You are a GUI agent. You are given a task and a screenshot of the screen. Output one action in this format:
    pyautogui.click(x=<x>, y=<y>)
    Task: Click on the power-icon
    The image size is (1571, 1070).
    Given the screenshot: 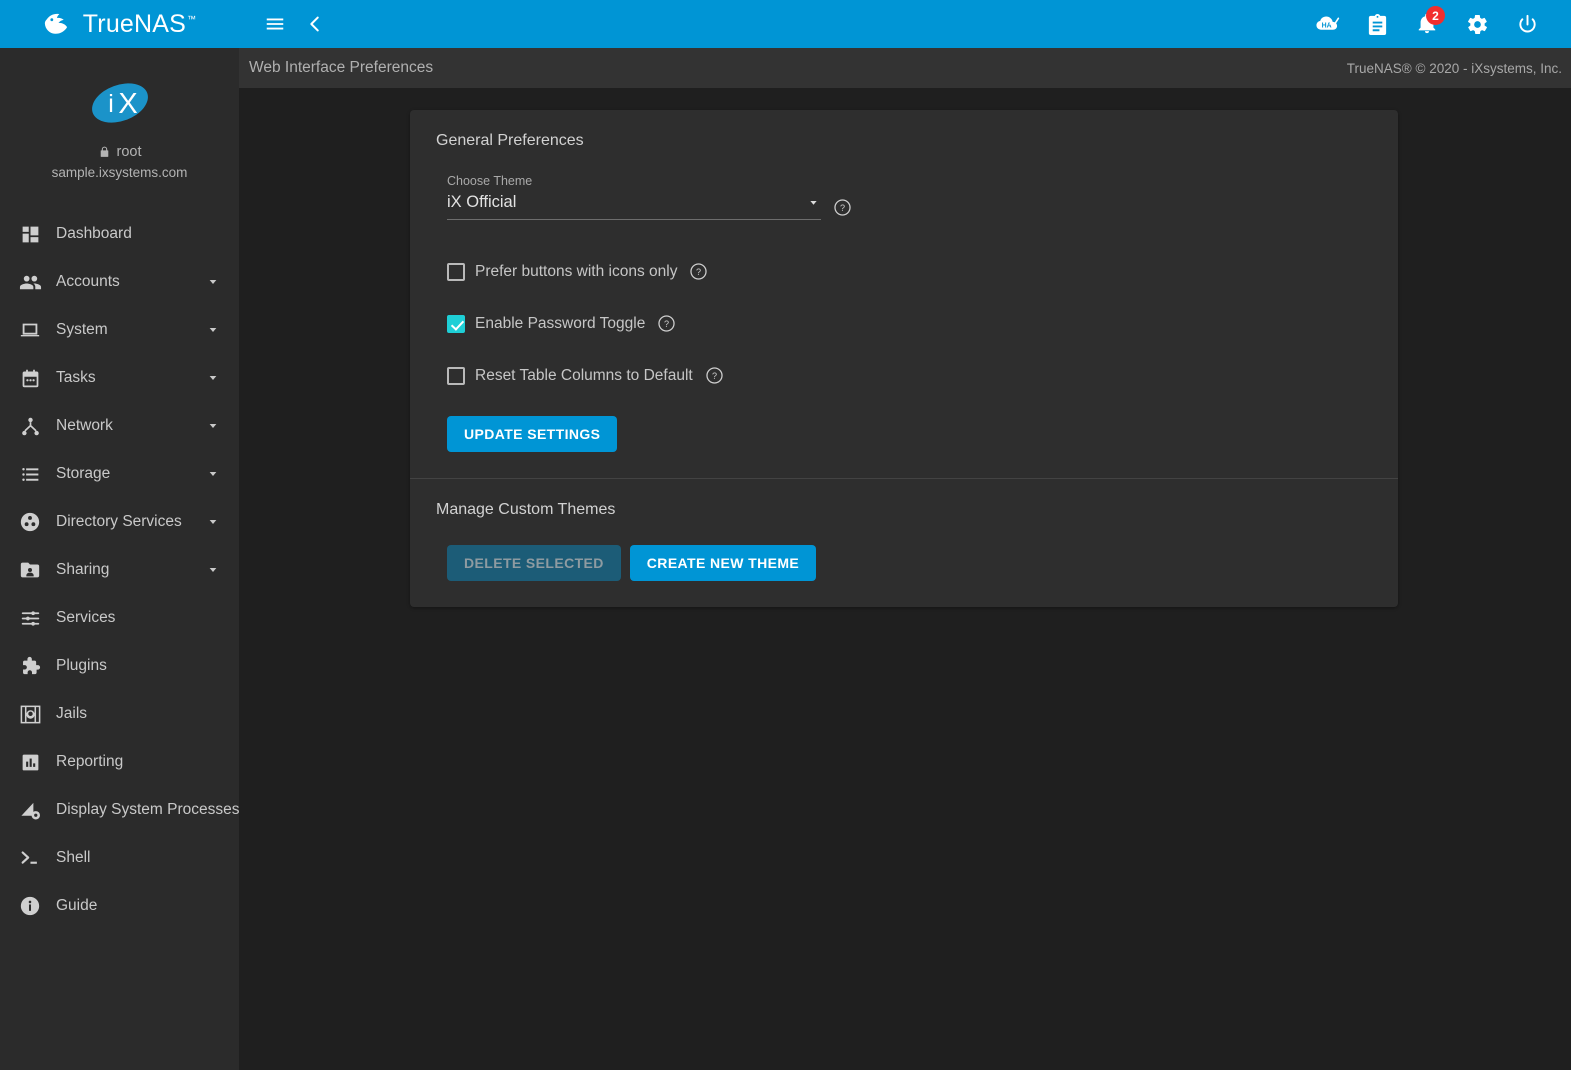 What is the action you would take?
    pyautogui.click(x=1527, y=24)
    